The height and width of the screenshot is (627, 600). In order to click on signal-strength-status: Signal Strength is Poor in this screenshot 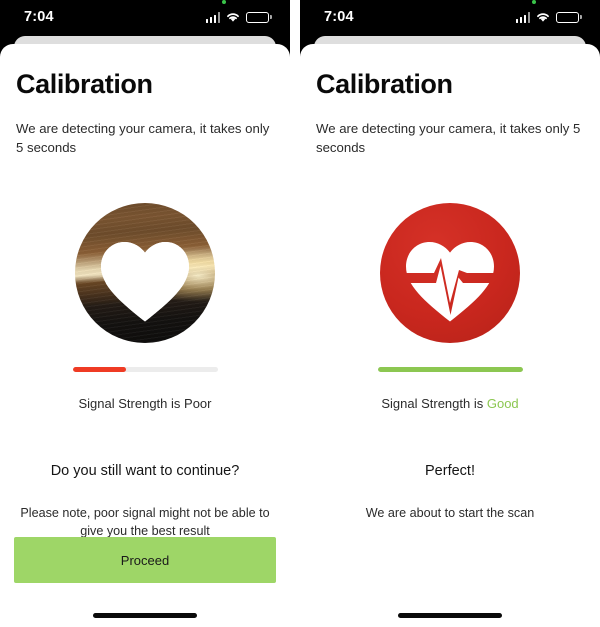, I will do `click(145, 403)`.